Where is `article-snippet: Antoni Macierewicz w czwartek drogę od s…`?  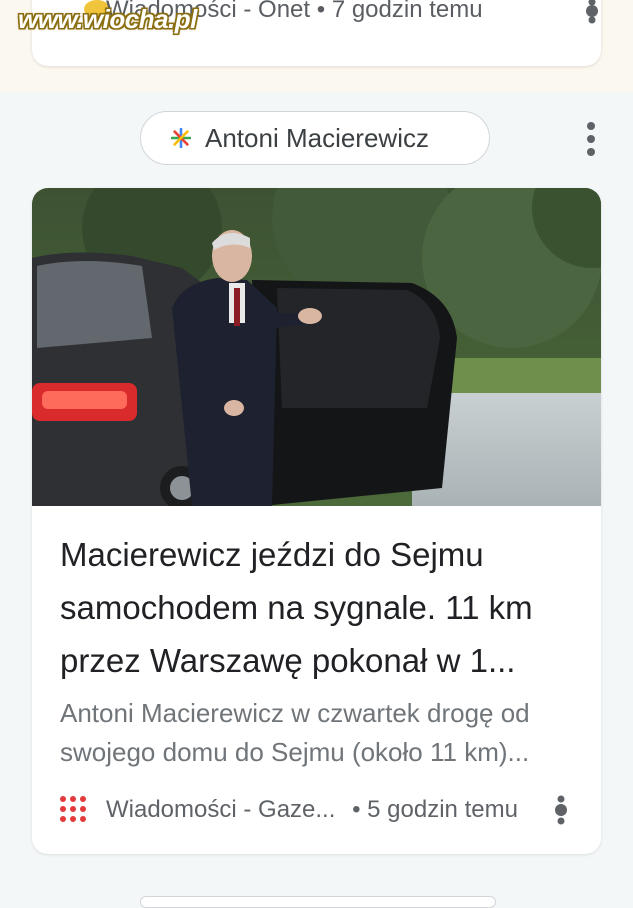
article-snippet: Antoni Macierewicz w czwartek drogę od s… is located at coordinates (295, 732).